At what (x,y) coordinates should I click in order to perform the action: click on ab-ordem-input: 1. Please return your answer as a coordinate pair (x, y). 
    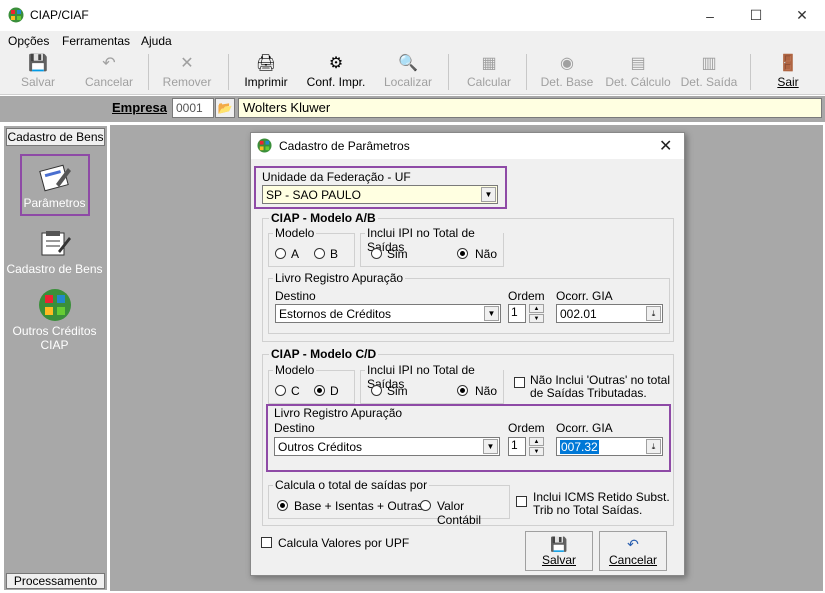
    Looking at the image, I should click on (517, 313).